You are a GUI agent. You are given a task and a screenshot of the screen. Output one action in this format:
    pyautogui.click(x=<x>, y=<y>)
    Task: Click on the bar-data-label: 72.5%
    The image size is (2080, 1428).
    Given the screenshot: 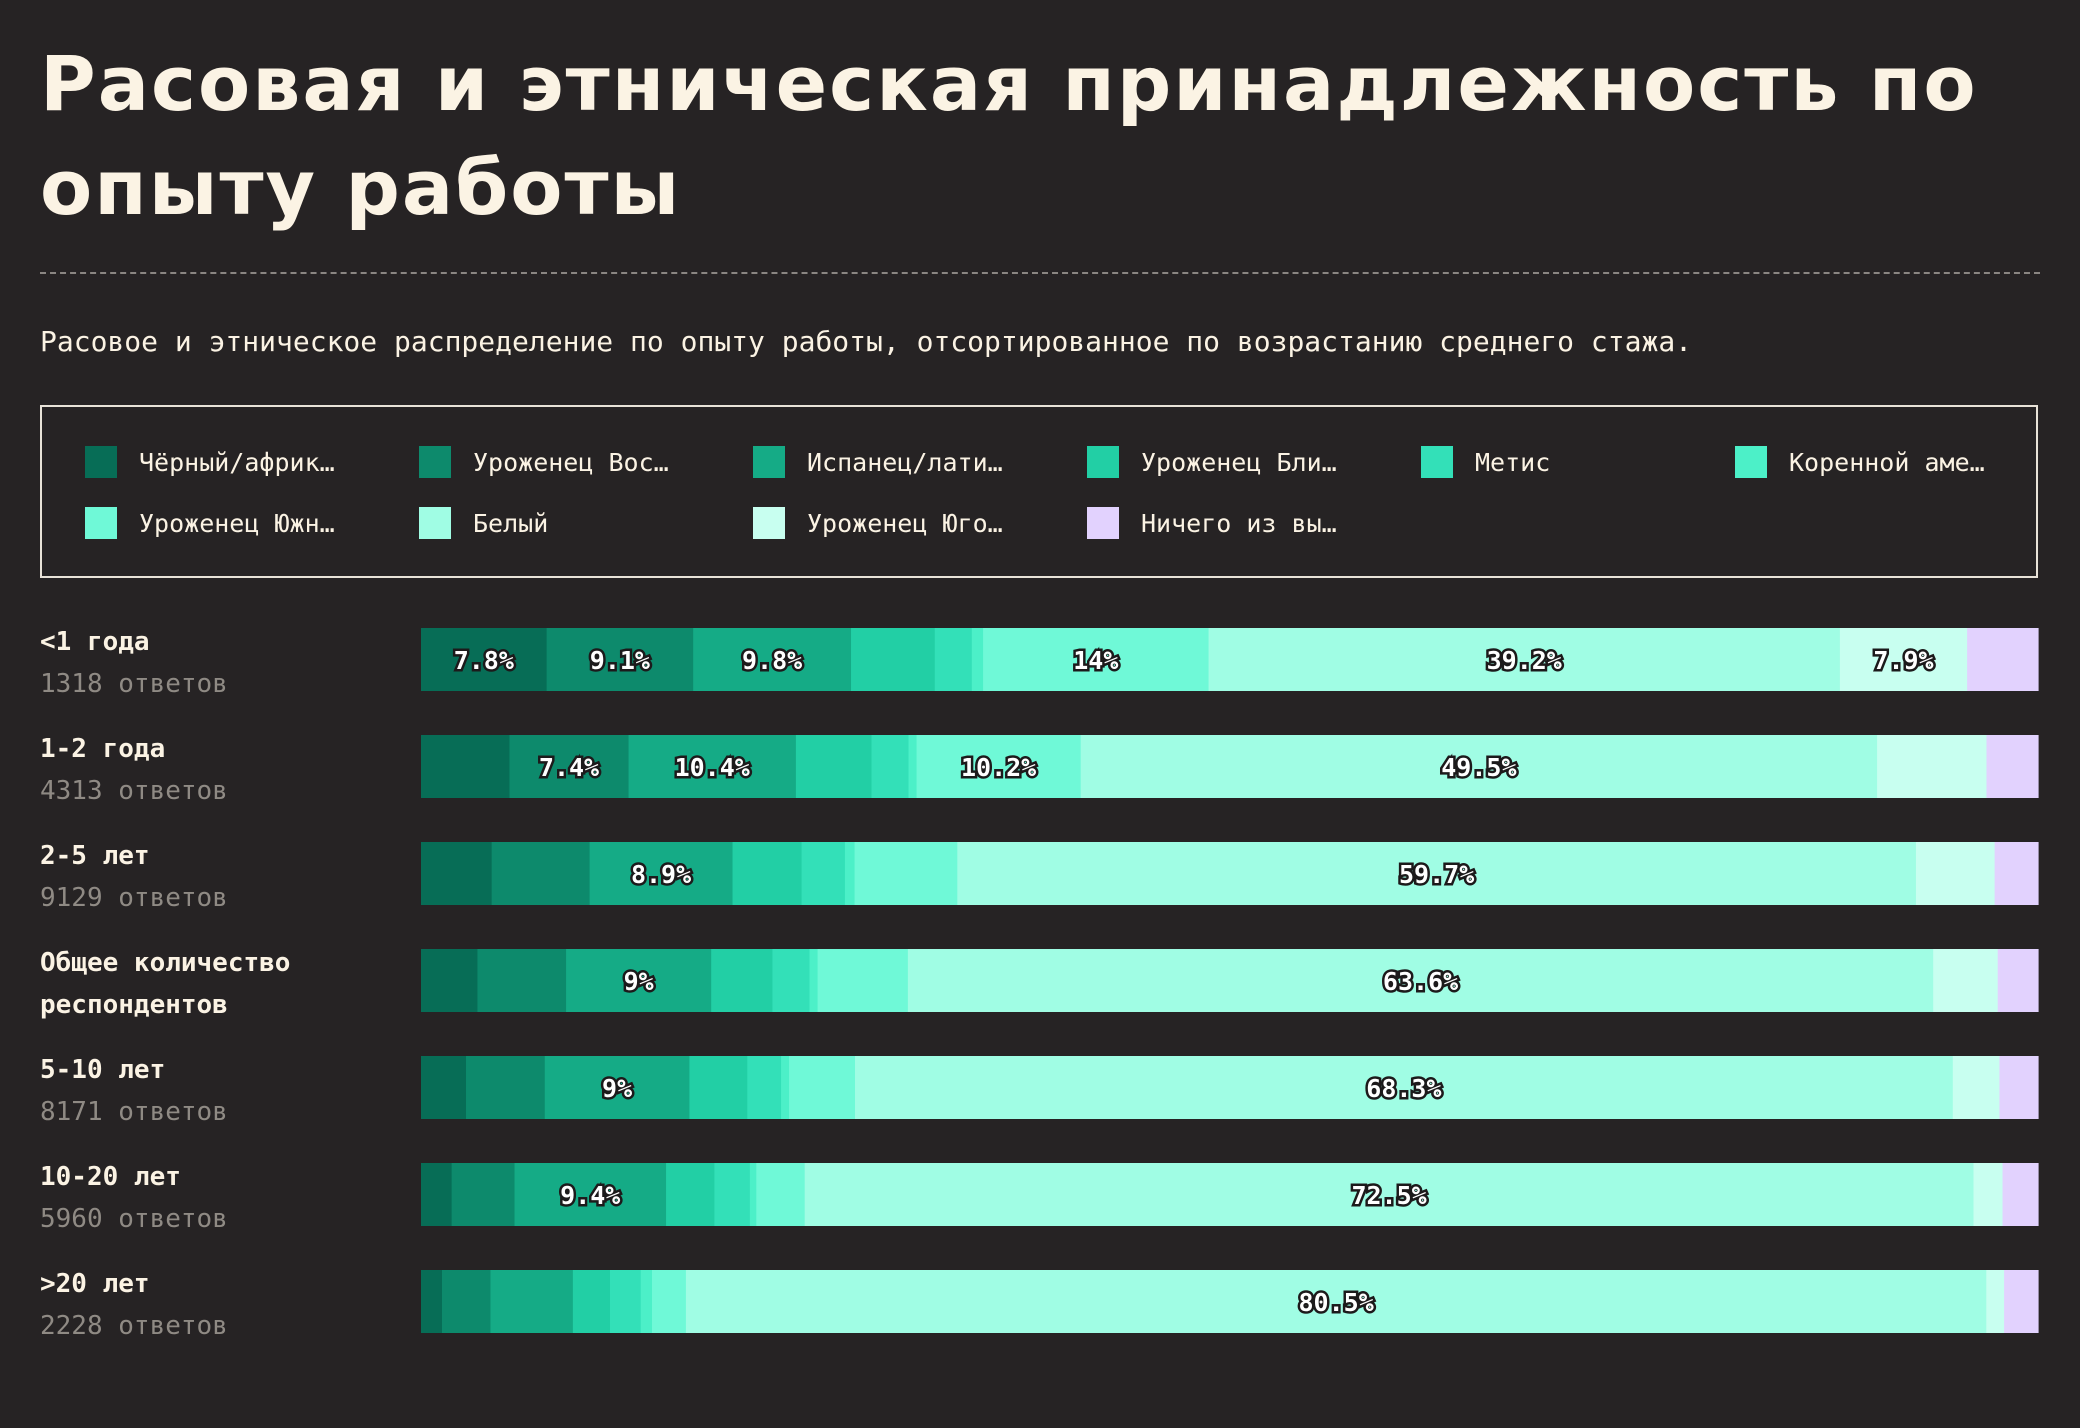 What is the action you would take?
    pyautogui.click(x=1388, y=1195)
    